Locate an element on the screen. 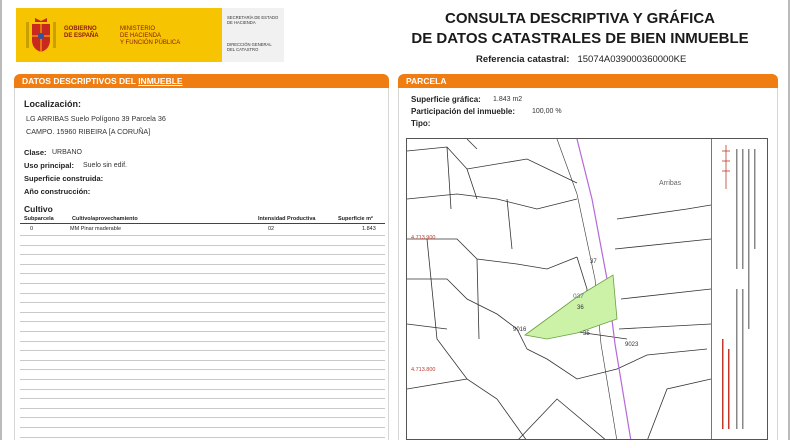  uso-value: Suelo sin edif. is located at coordinates (105, 165).